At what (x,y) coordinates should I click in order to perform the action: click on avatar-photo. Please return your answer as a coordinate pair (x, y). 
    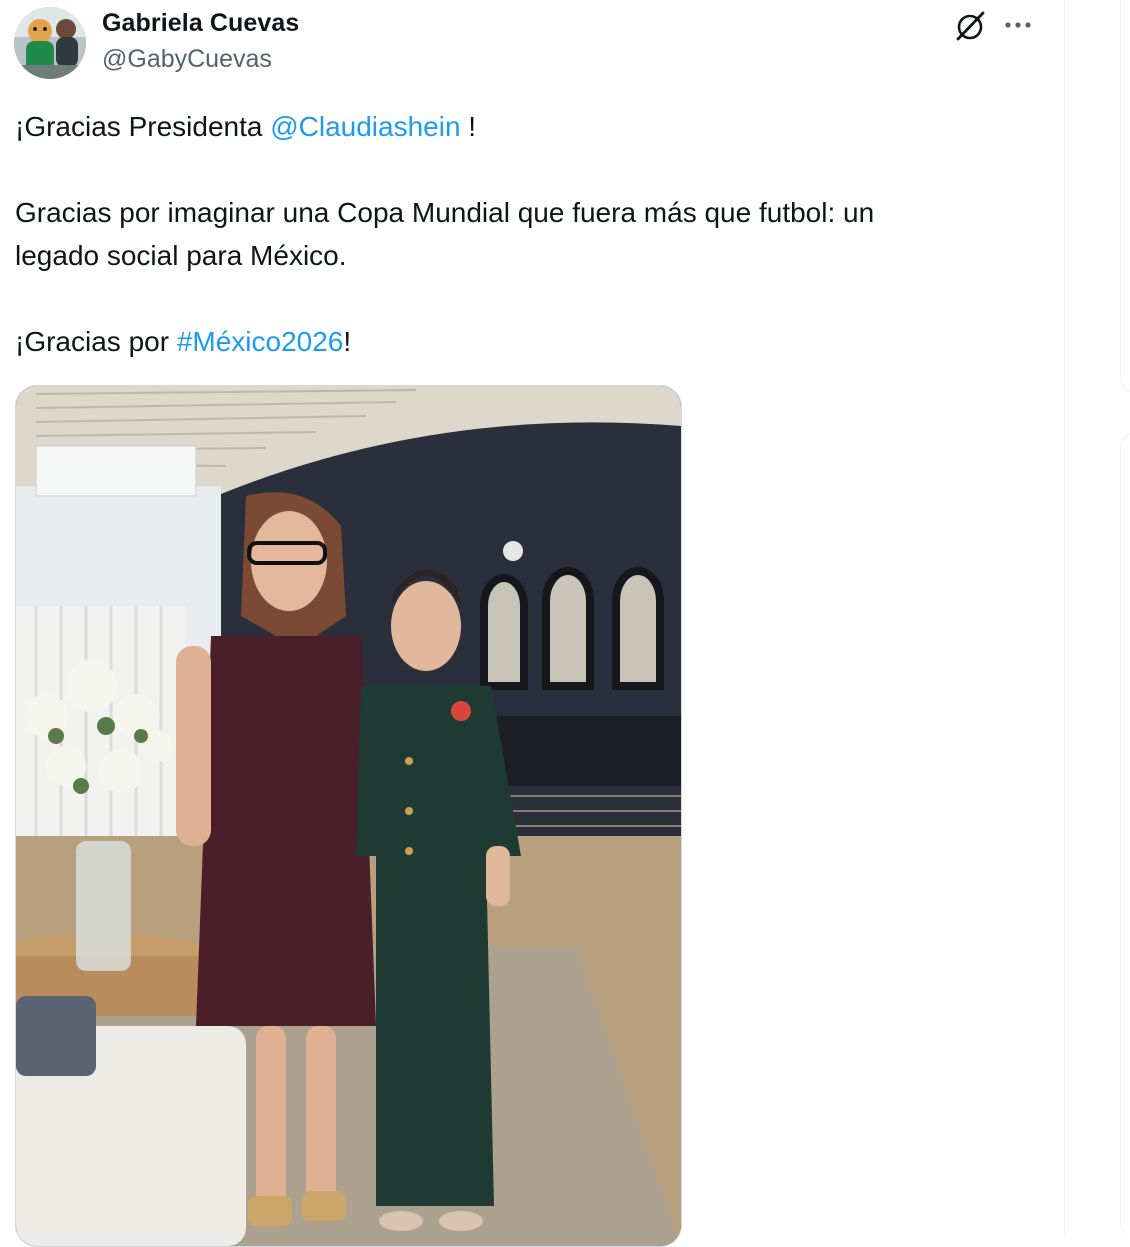
    Looking at the image, I should click on (50, 43).